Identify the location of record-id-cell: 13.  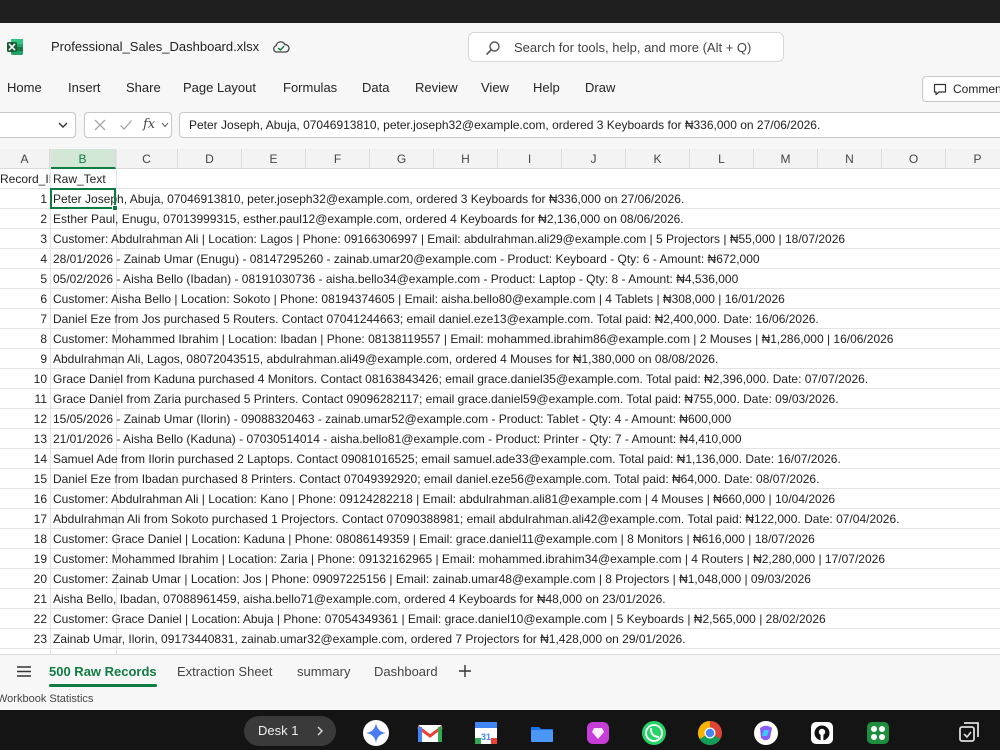
(25, 439).